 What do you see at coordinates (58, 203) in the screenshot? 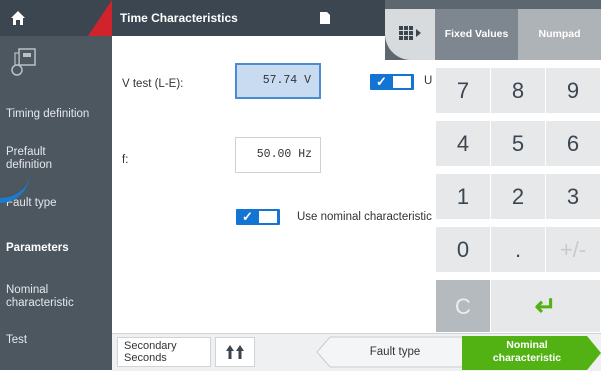
I see `sidebar-item-fault-type: Fault type` at bounding box center [58, 203].